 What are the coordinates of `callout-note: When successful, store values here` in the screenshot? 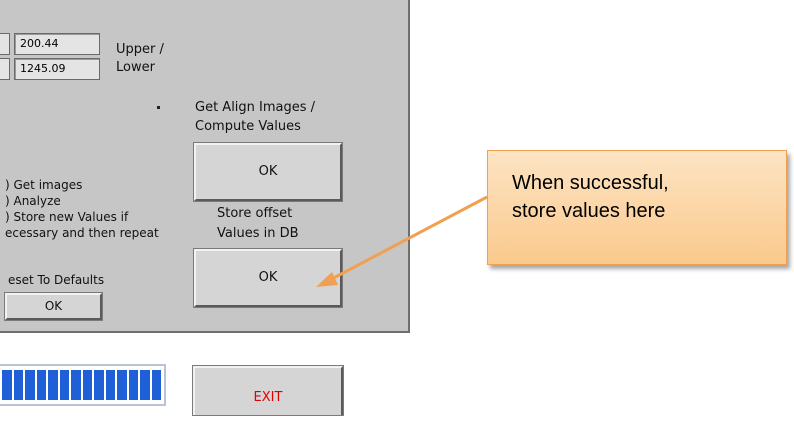 It's located at (637, 207).